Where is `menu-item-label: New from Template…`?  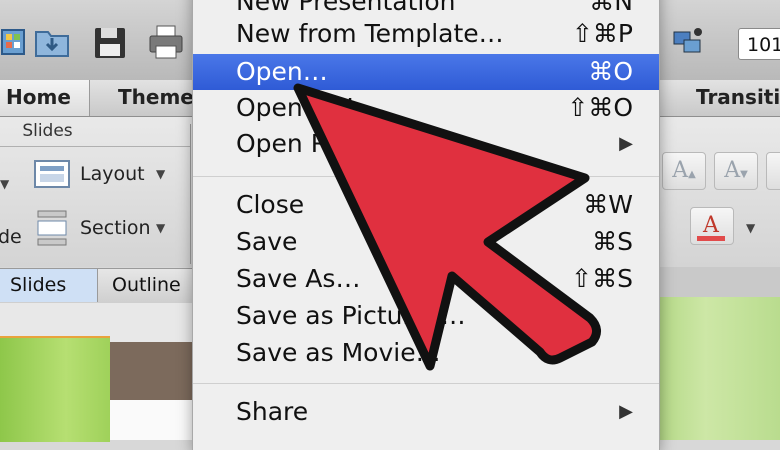
menu-item-label: New from Template… is located at coordinates (370, 33).